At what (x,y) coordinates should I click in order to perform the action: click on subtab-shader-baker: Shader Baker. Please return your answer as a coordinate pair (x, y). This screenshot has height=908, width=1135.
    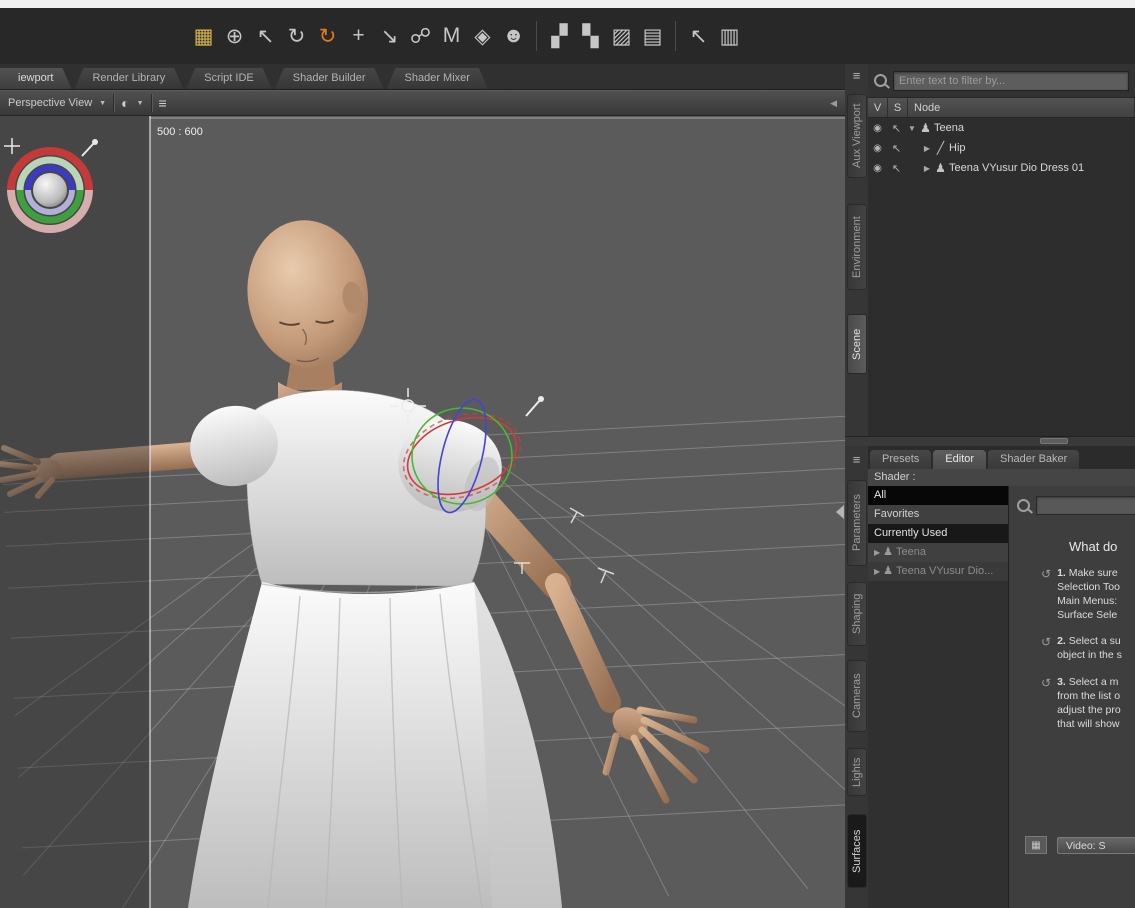
    Looking at the image, I should click on (1034, 459).